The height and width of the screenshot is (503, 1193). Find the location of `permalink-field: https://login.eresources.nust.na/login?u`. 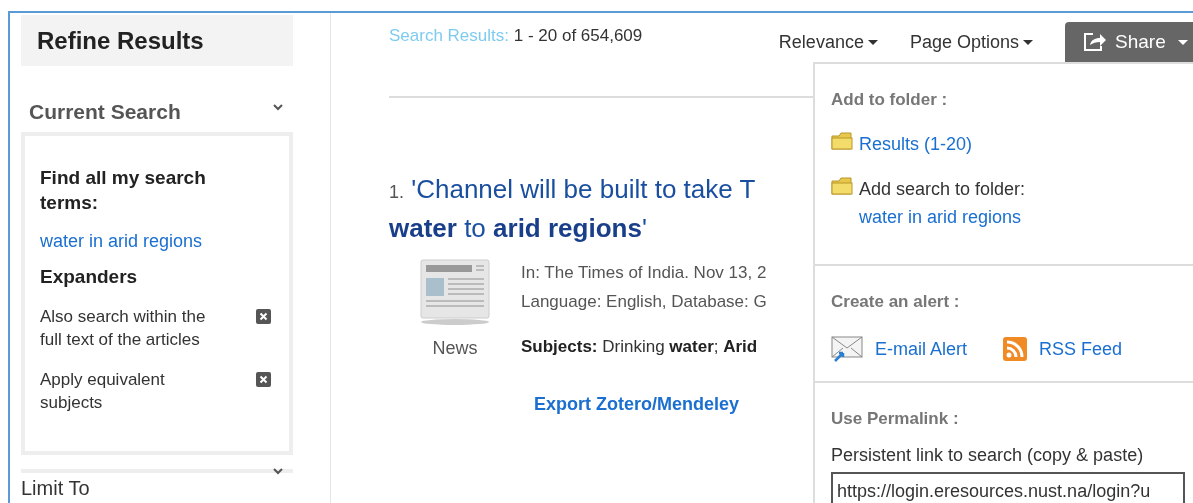

permalink-field: https://login.eresources.nust.na/login?u is located at coordinates (1008, 487).